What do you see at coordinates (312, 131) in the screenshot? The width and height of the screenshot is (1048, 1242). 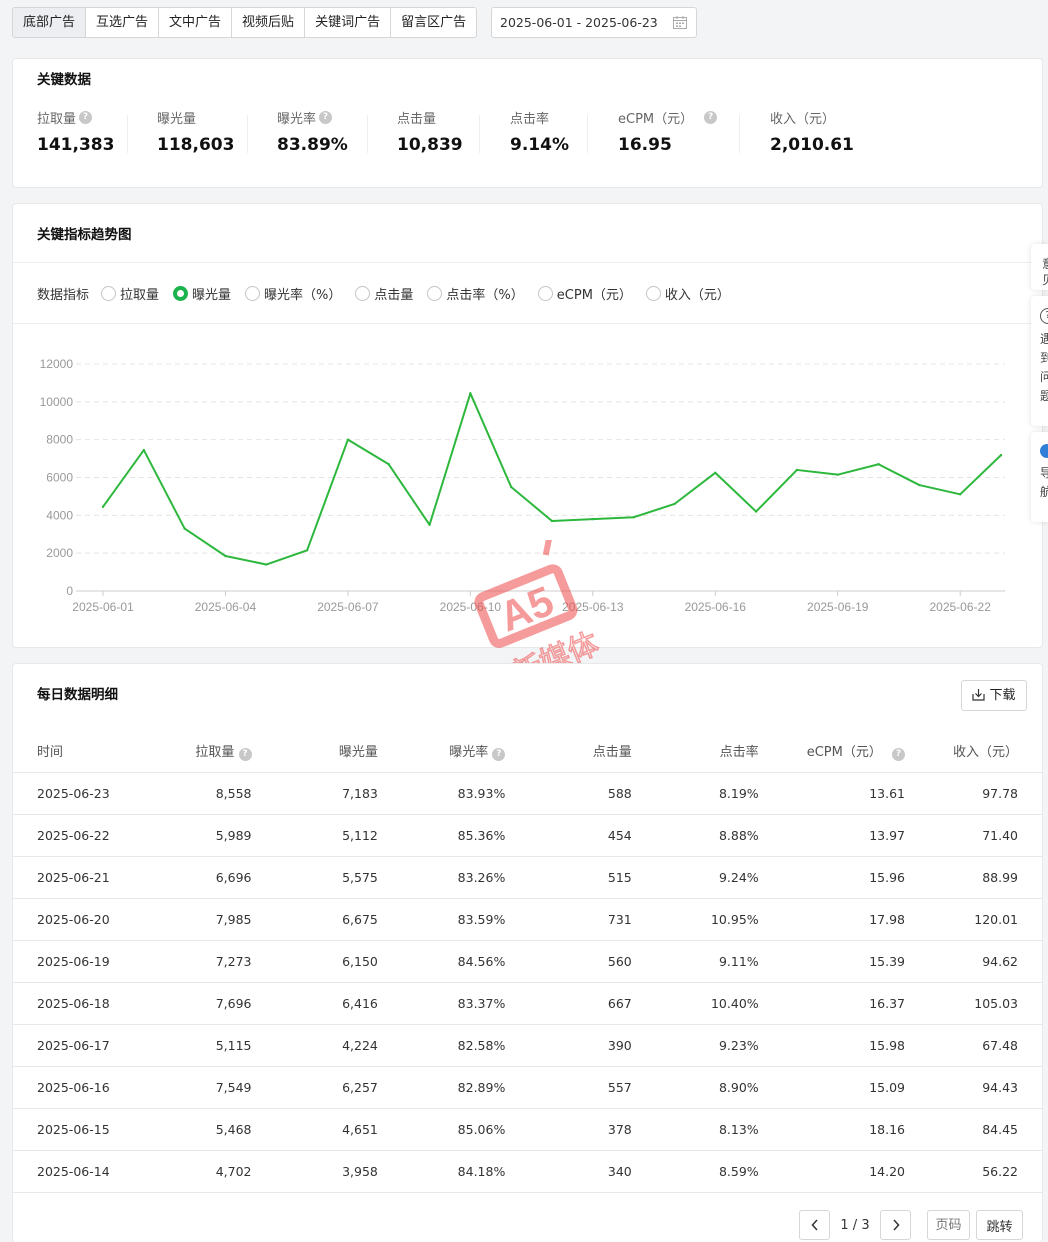 I see `metric-exposure-rate: 曝光率? 83.89%` at bounding box center [312, 131].